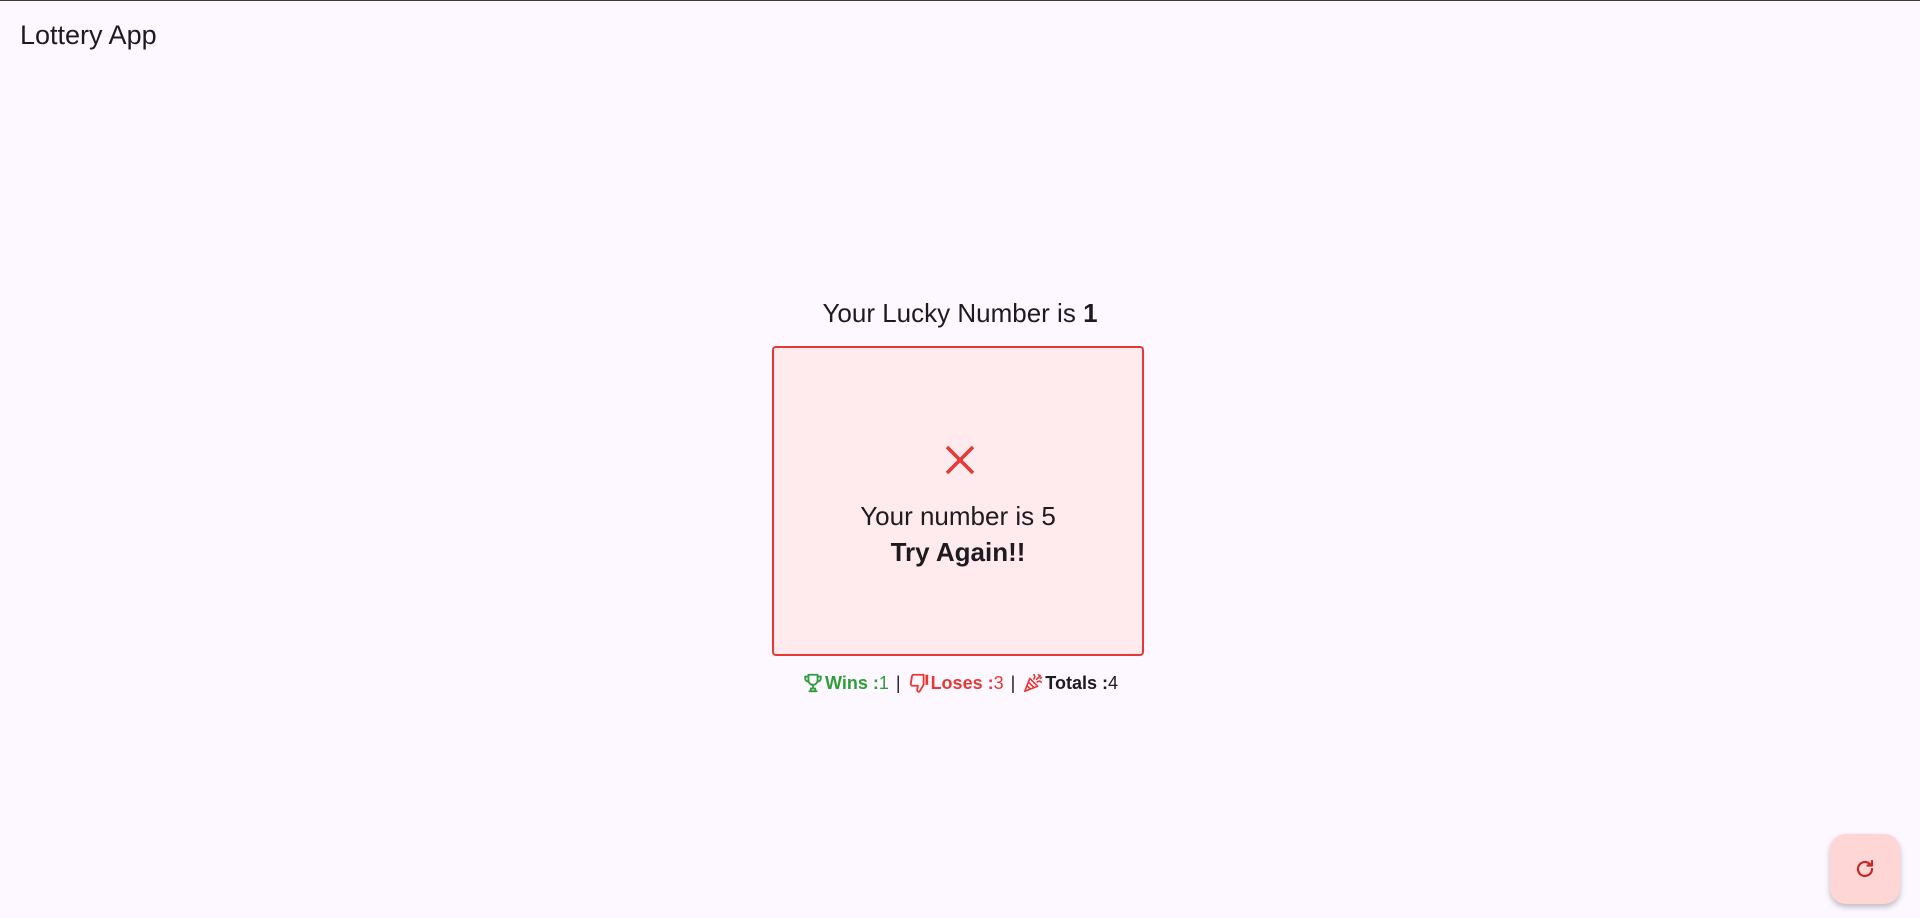 The height and width of the screenshot is (918, 1920). What do you see at coordinates (958, 552) in the screenshot?
I see `result-message: Try Again!!` at bounding box center [958, 552].